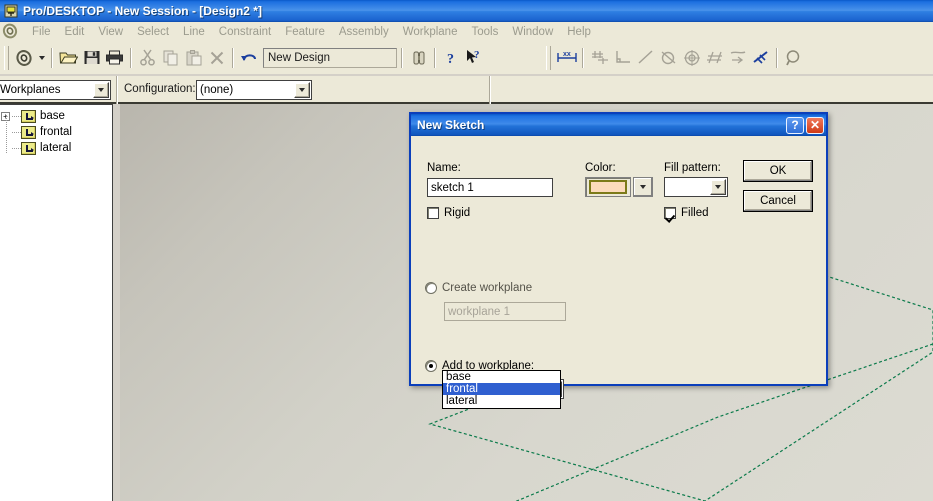  I want to click on fix-icon, so click(760, 58).